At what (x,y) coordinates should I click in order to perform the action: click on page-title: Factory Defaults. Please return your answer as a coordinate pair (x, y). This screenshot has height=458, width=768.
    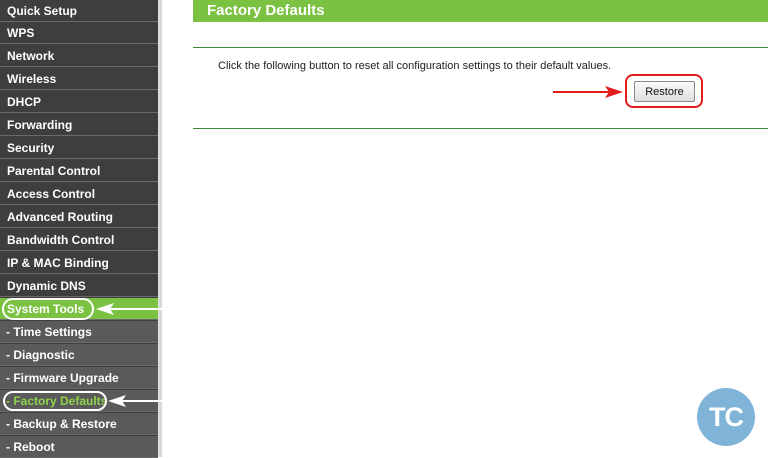
    Looking at the image, I should click on (266, 10).